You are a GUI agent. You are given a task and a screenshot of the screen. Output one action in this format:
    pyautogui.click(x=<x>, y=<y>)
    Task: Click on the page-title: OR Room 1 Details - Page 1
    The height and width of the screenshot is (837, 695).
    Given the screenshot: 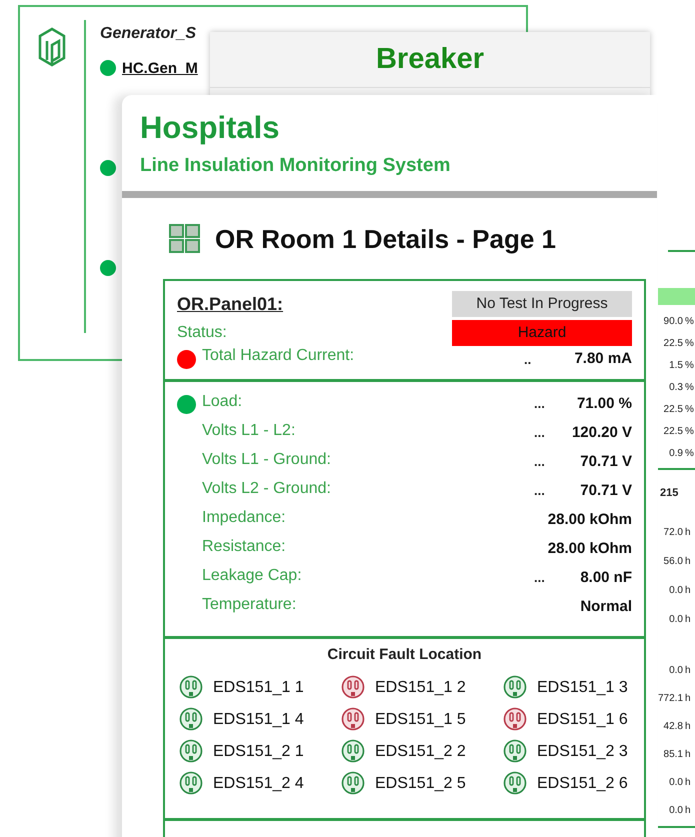 What is the action you would take?
    pyautogui.click(x=385, y=239)
    